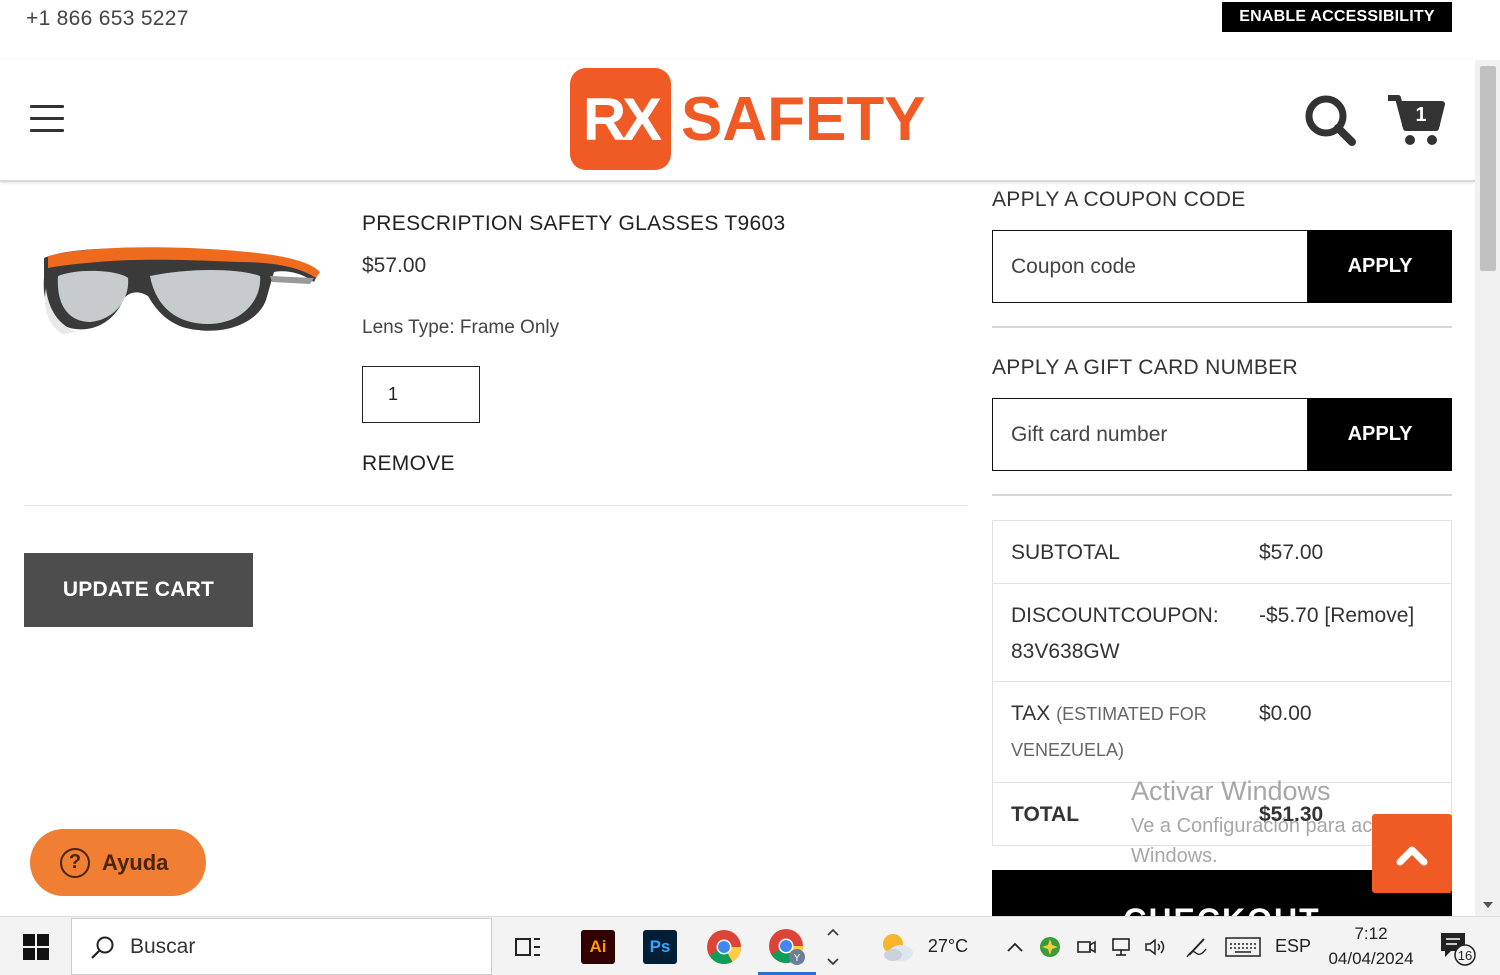 The image size is (1500, 975). What do you see at coordinates (1285, 713) in the screenshot?
I see `tax-value: $0.00` at bounding box center [1285, 713].